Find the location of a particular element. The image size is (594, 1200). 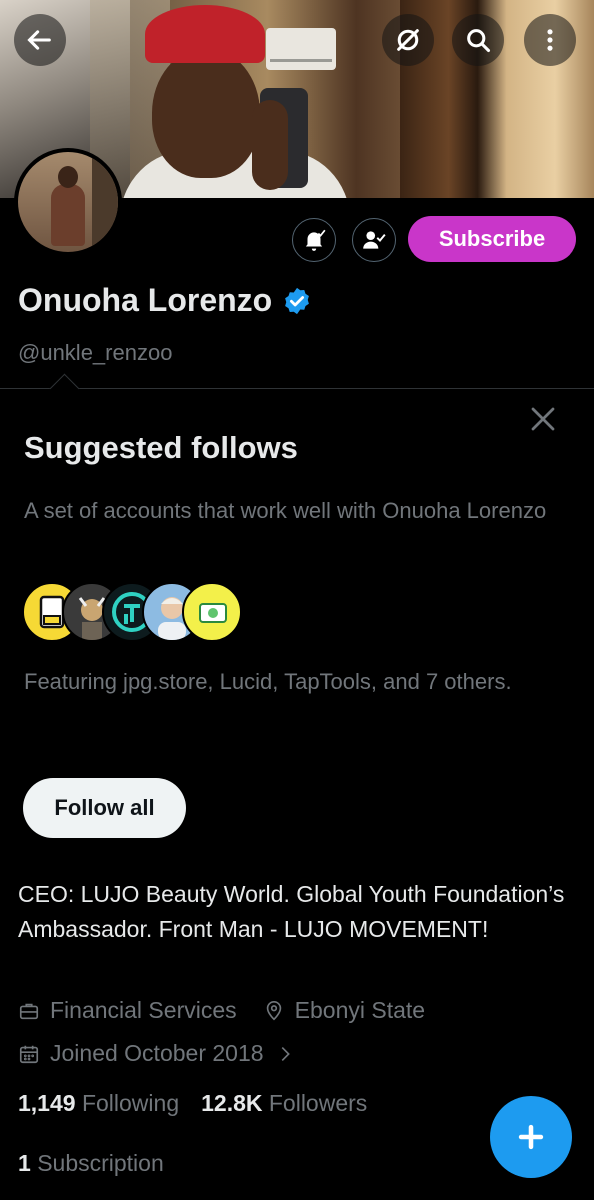

back-button is located at coordinates (40, 40).